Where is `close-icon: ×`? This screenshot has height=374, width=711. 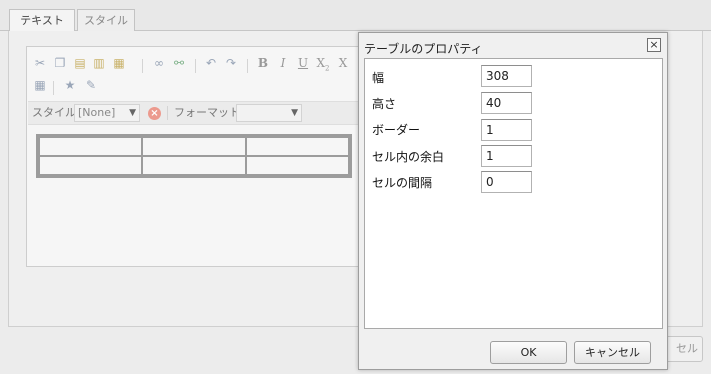 close-icon: × is located at coordinates (654, 45).